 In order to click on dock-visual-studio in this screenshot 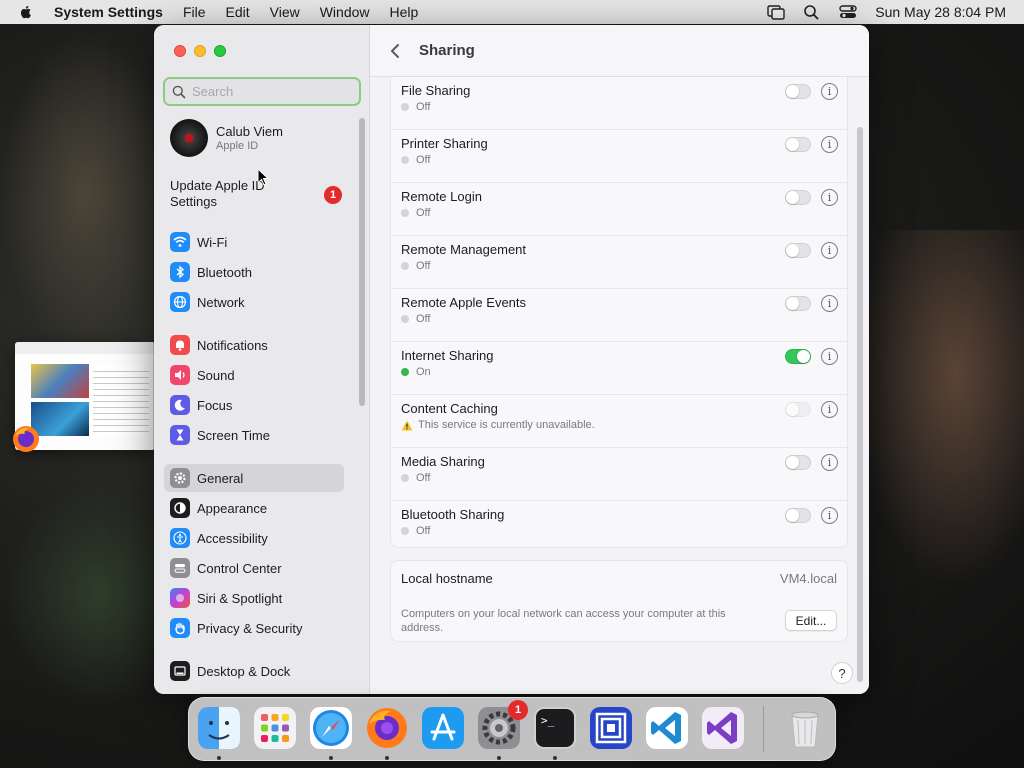, I will do `click(723, 728)`.